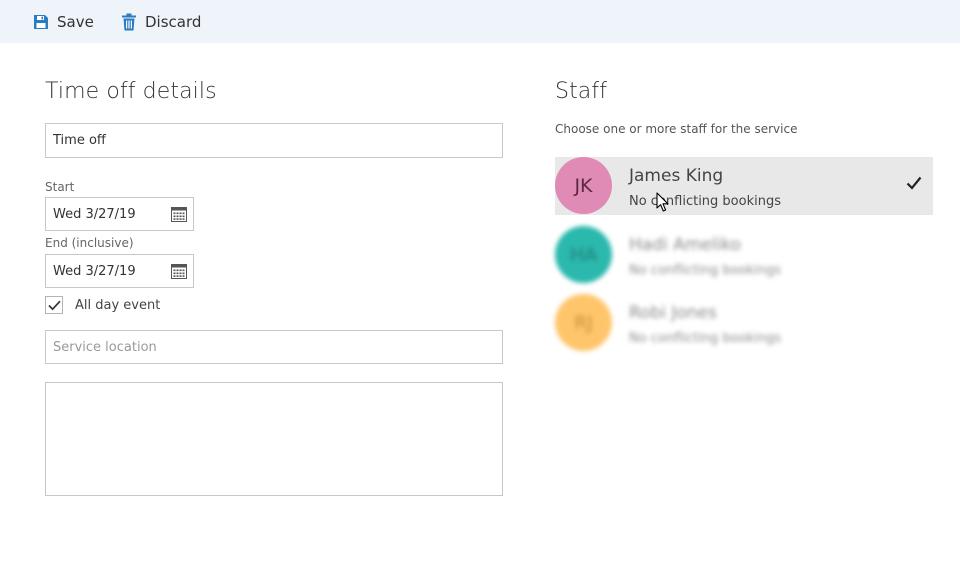  I want to click on details-title: Time off details, so click(131, 91).